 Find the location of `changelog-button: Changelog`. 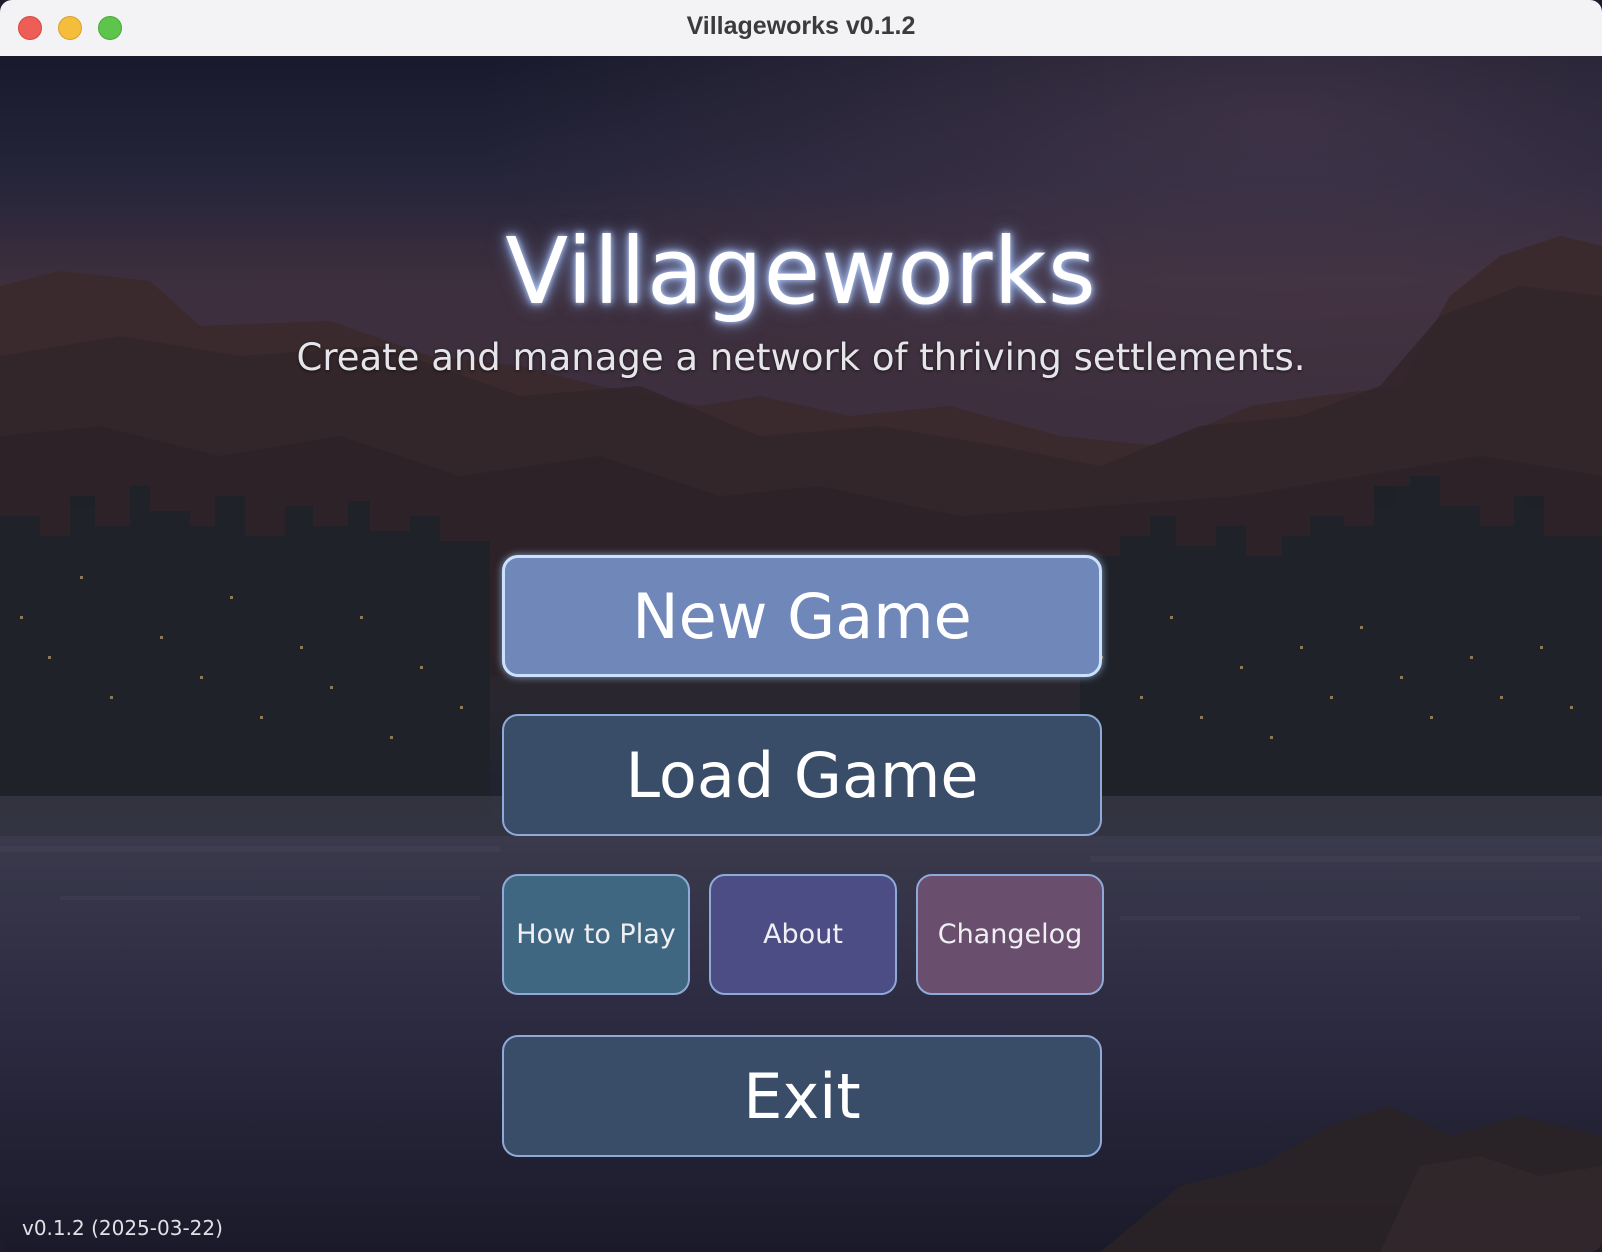

changelog-button: Changelog is located at coordinates (1010, 934).